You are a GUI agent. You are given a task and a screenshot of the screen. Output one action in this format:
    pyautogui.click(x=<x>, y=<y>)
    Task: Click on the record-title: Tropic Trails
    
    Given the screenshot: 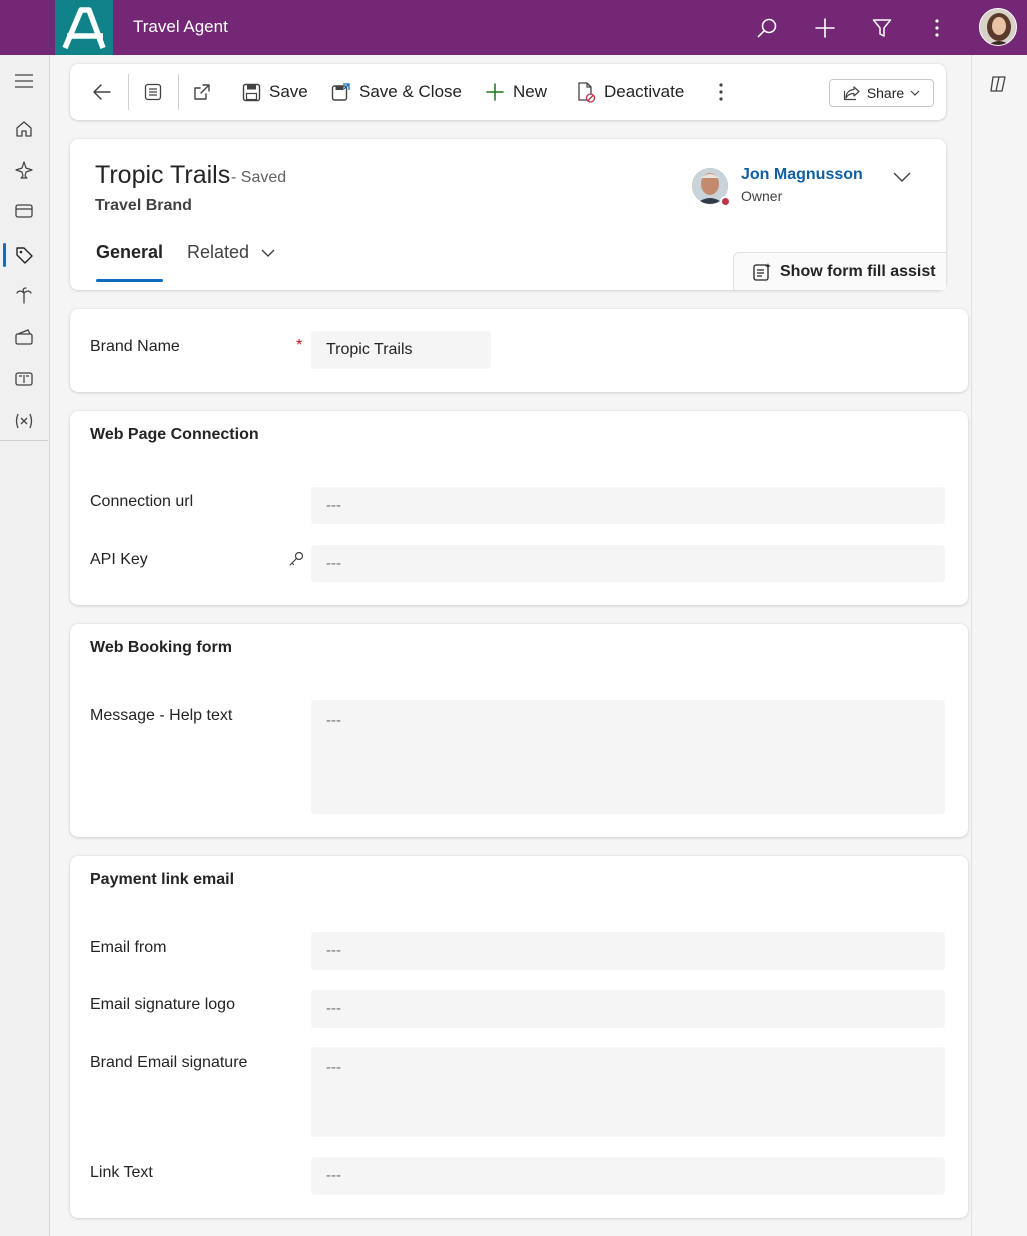 What is the action you would take?
    pyautogui.click(x=163, y=175)
    